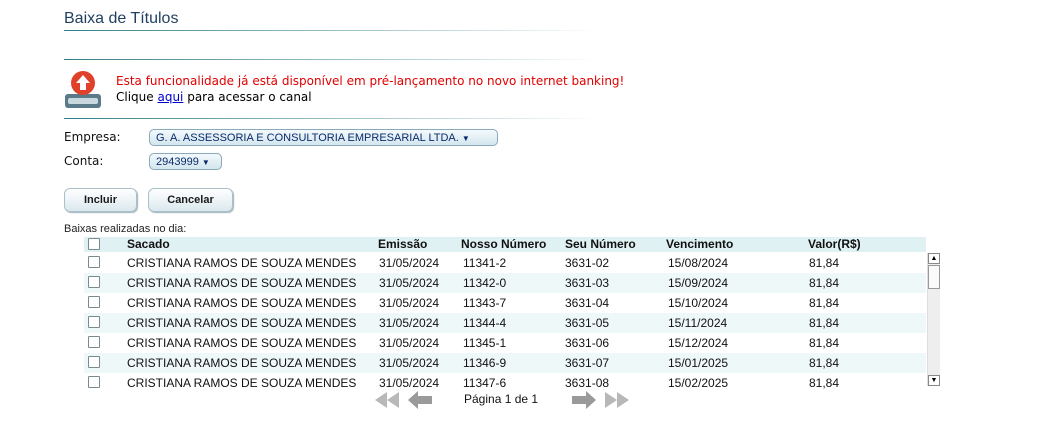 The width and height of the screenshot is (1063, 438). What do you see at coordinates (584, 400) in the screenshot?
I see `next-page-icon` at bounding box center [584, 400].